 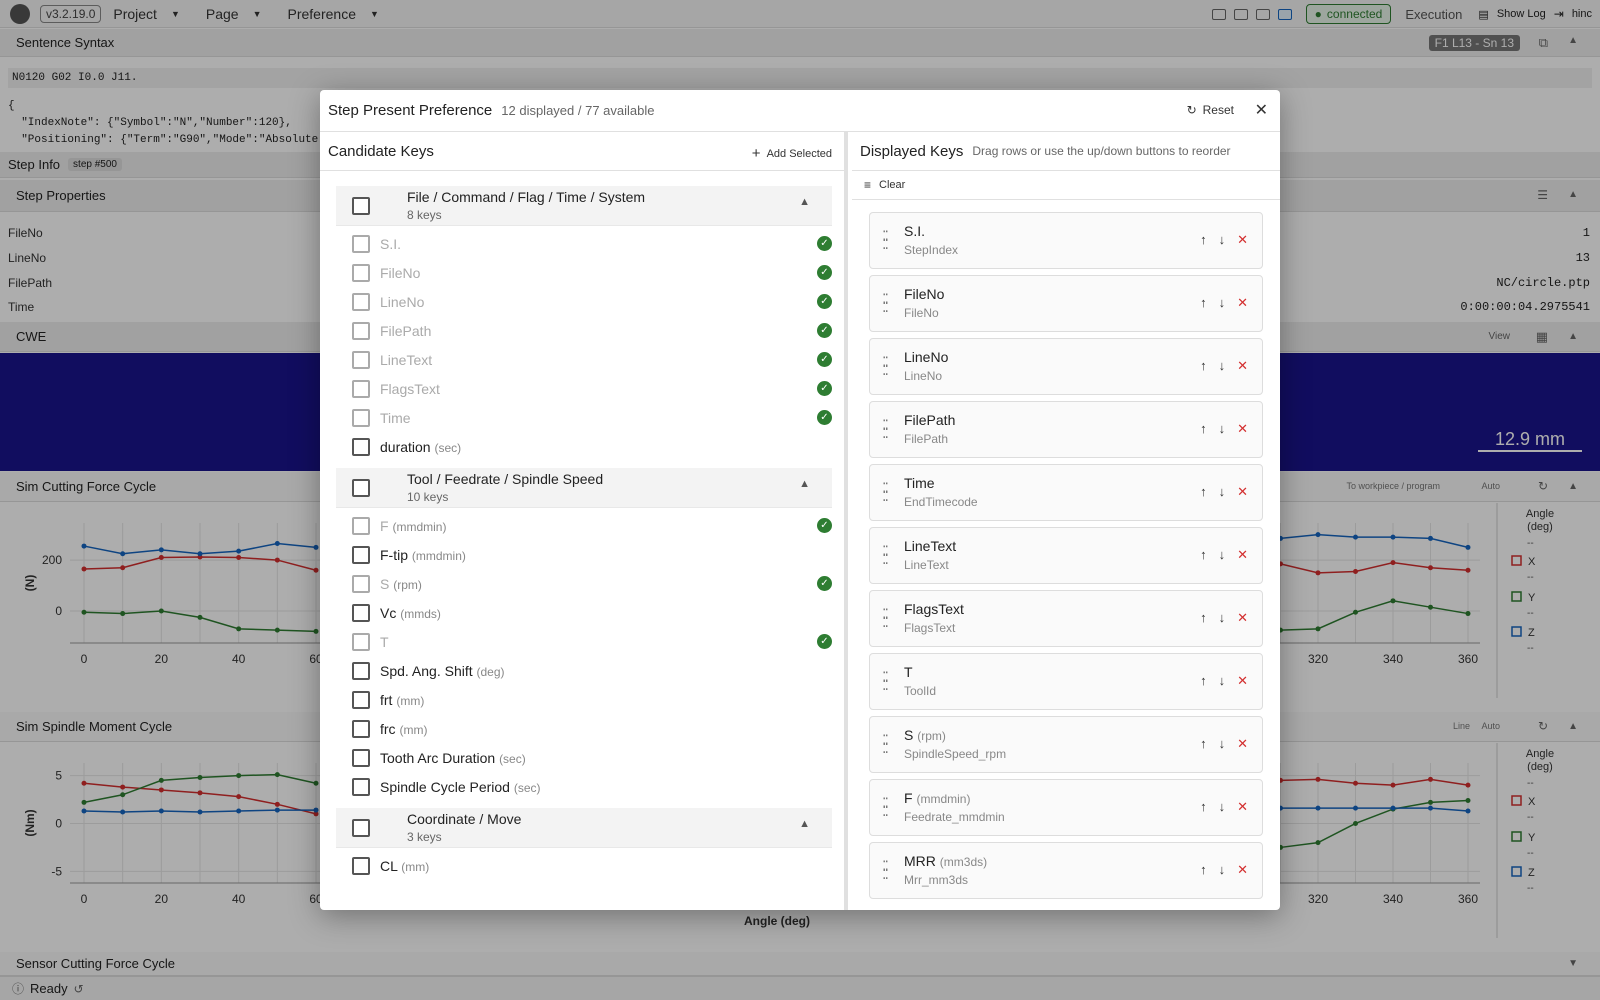 I want to click on candidate-item: Spd. Ang. Shift (deg), so click(x=584, y=671).